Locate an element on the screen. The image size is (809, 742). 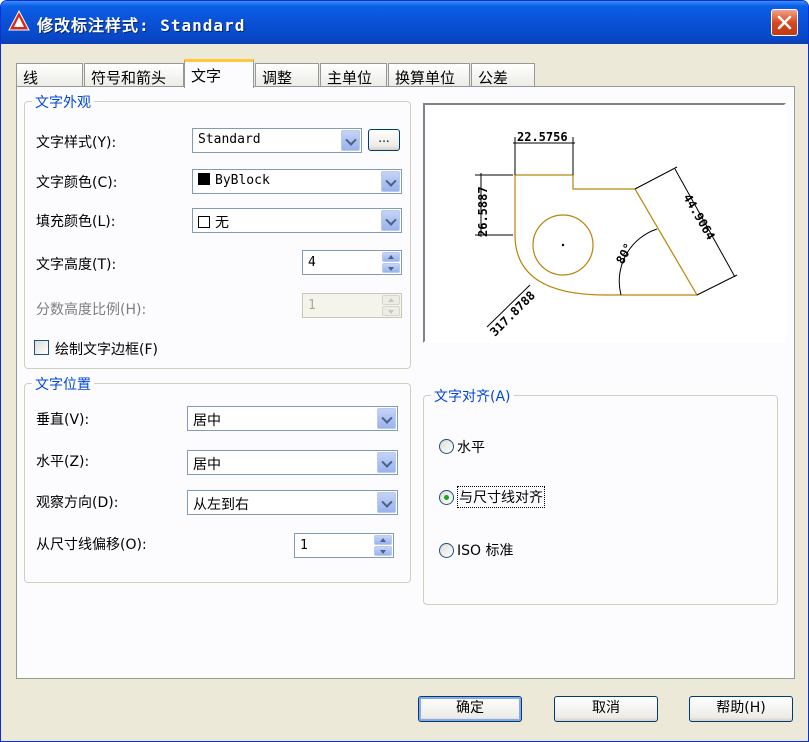
text-placement-title: 文字位置 is located at coordinates (63, 384).